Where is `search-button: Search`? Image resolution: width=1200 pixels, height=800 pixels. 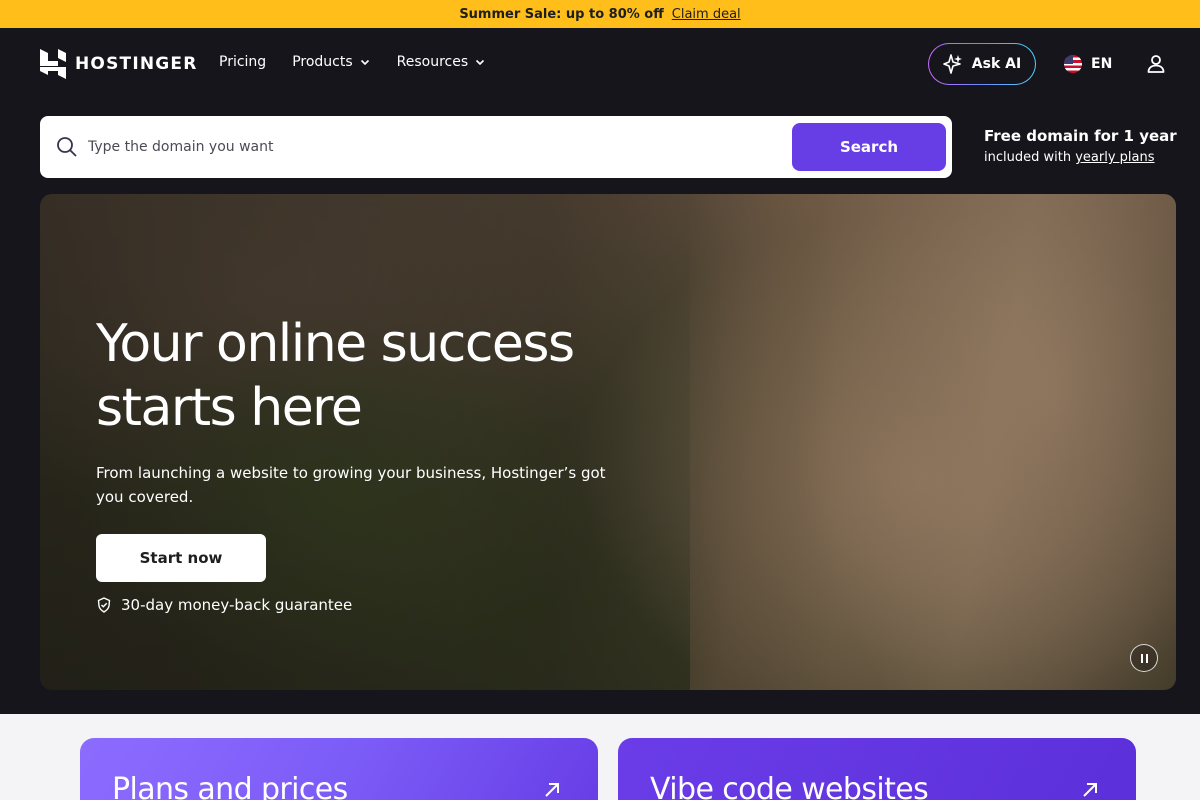
search-button: Search is located at coordinates (869, 147).